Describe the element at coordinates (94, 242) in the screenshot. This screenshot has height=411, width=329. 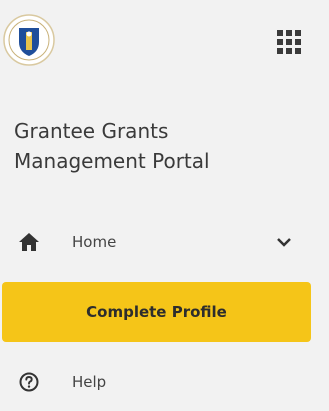
I see `nav-home-label: Home` at that location.